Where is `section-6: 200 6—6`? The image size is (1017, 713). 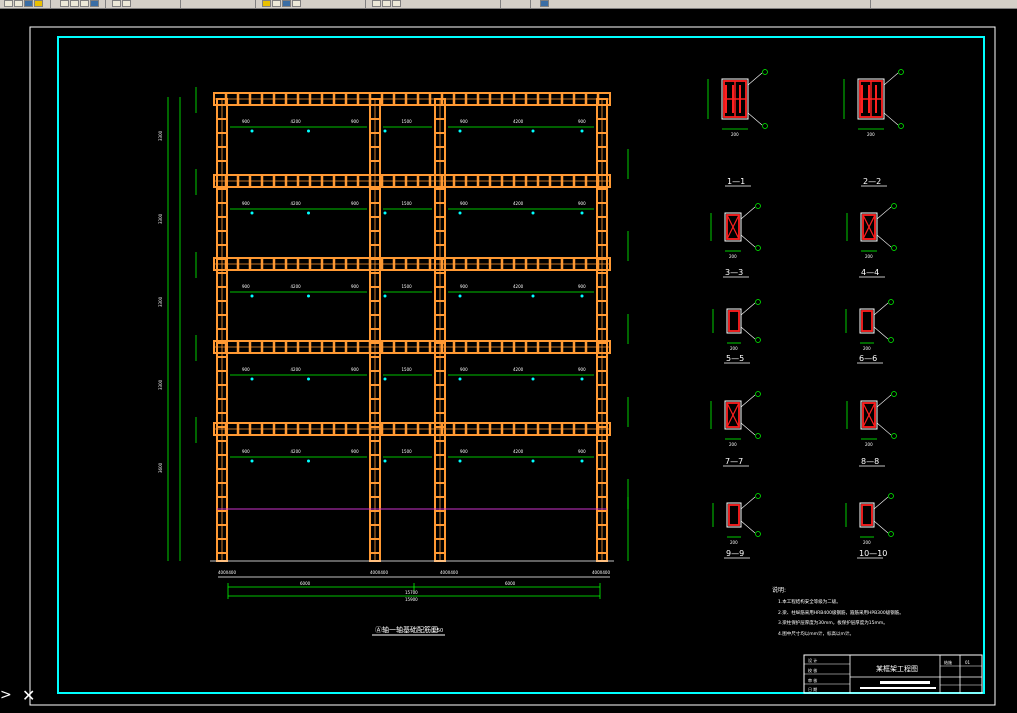 section-6: 200 6—6 is located at coordinates (869, 331).